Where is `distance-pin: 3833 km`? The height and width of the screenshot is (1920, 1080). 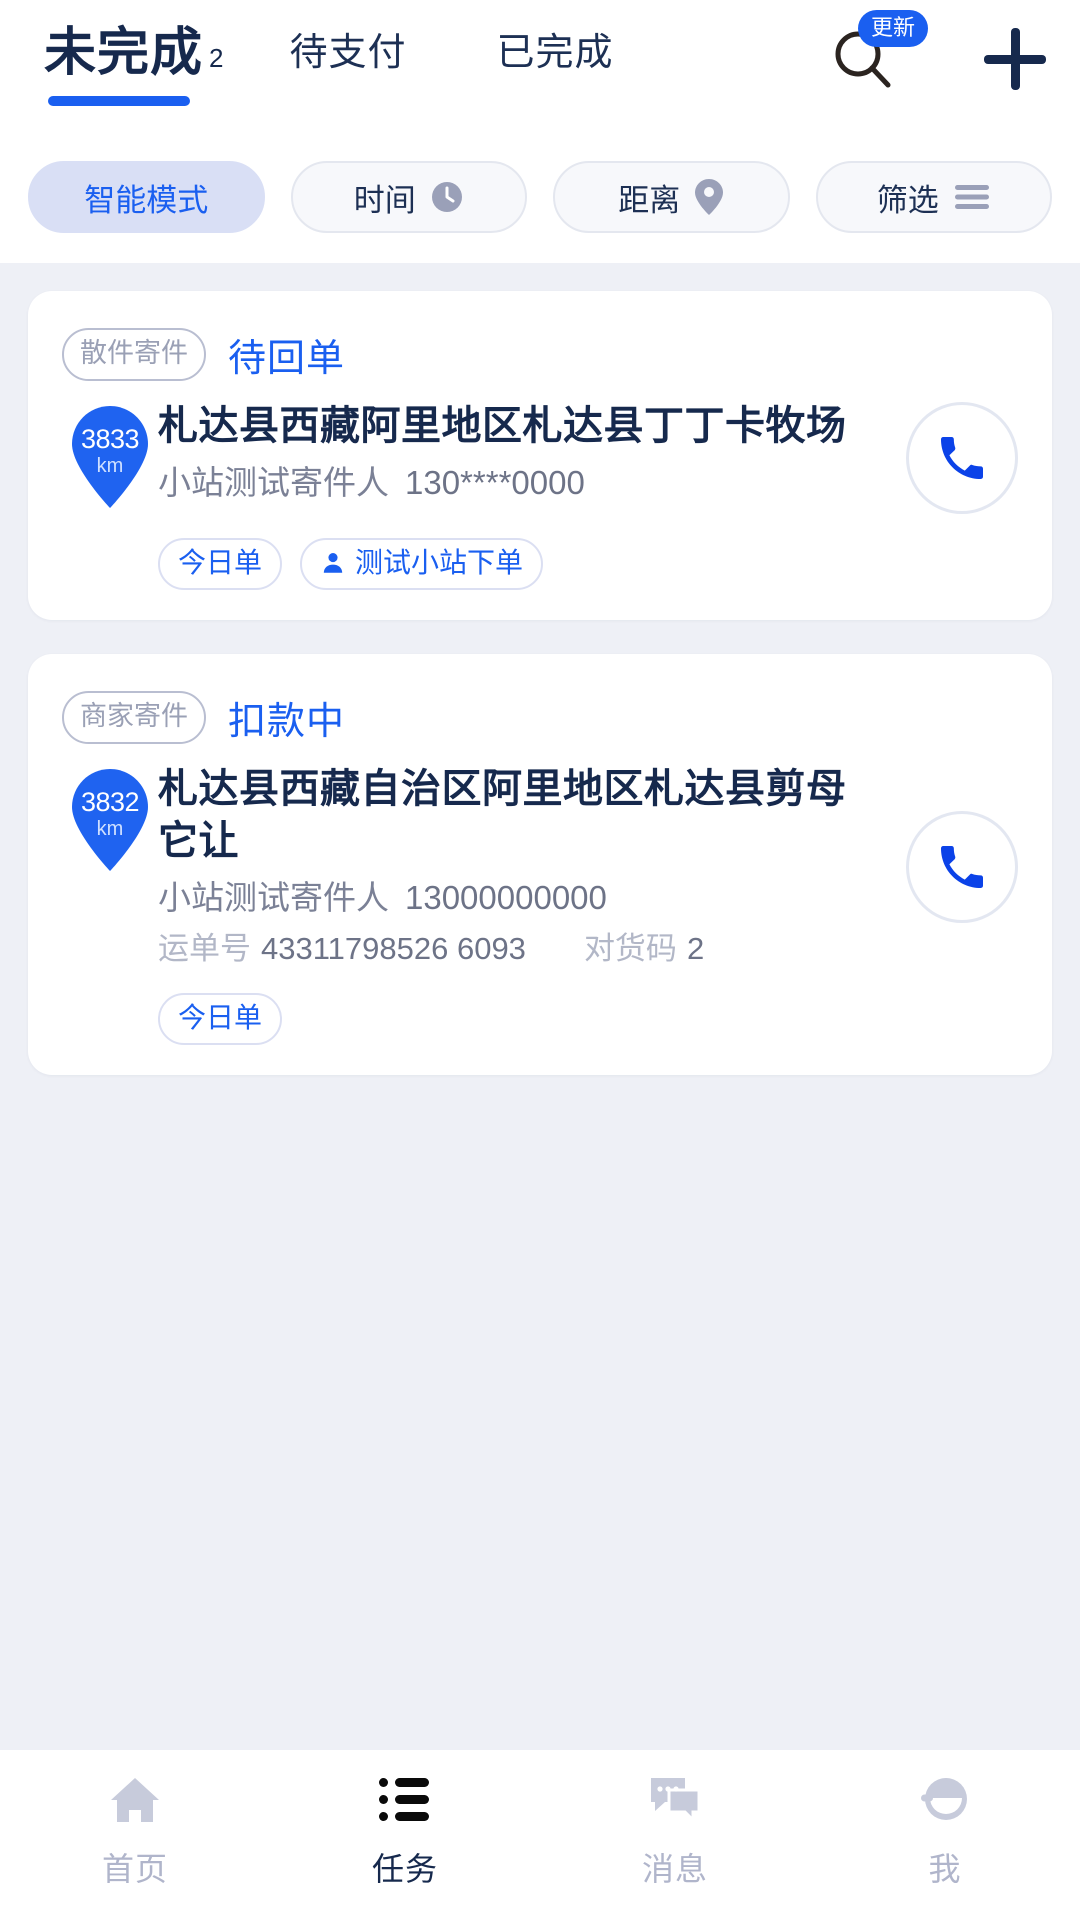 distance-pin: 3833 km is located at coordinates (110, 460).